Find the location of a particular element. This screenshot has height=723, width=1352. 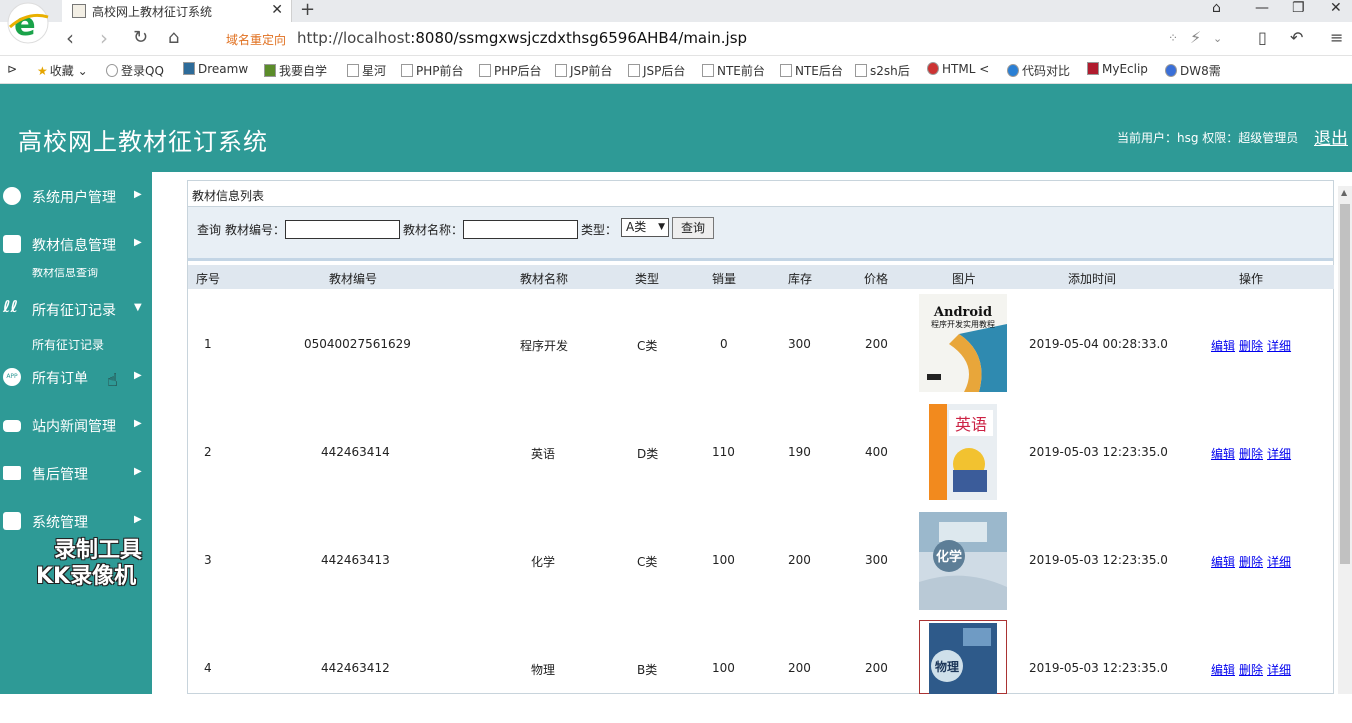

forward-icon: › is located at coordinates (104, 38).